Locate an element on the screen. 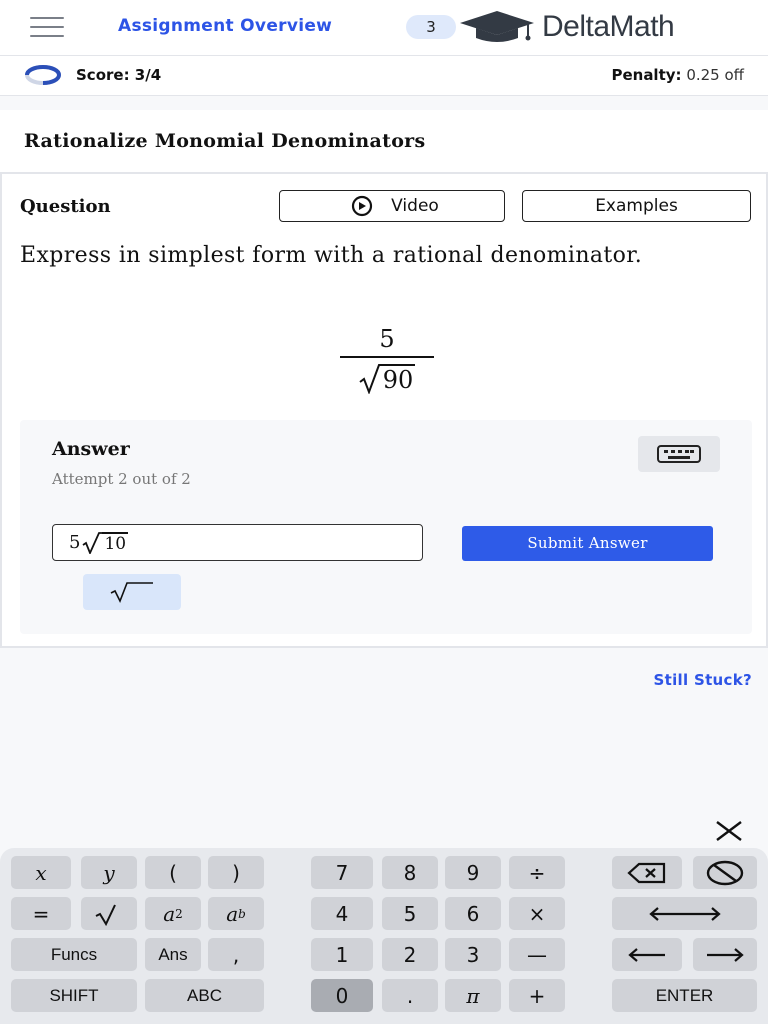  key-left-right-arrow is located at coordinates (684, 913).